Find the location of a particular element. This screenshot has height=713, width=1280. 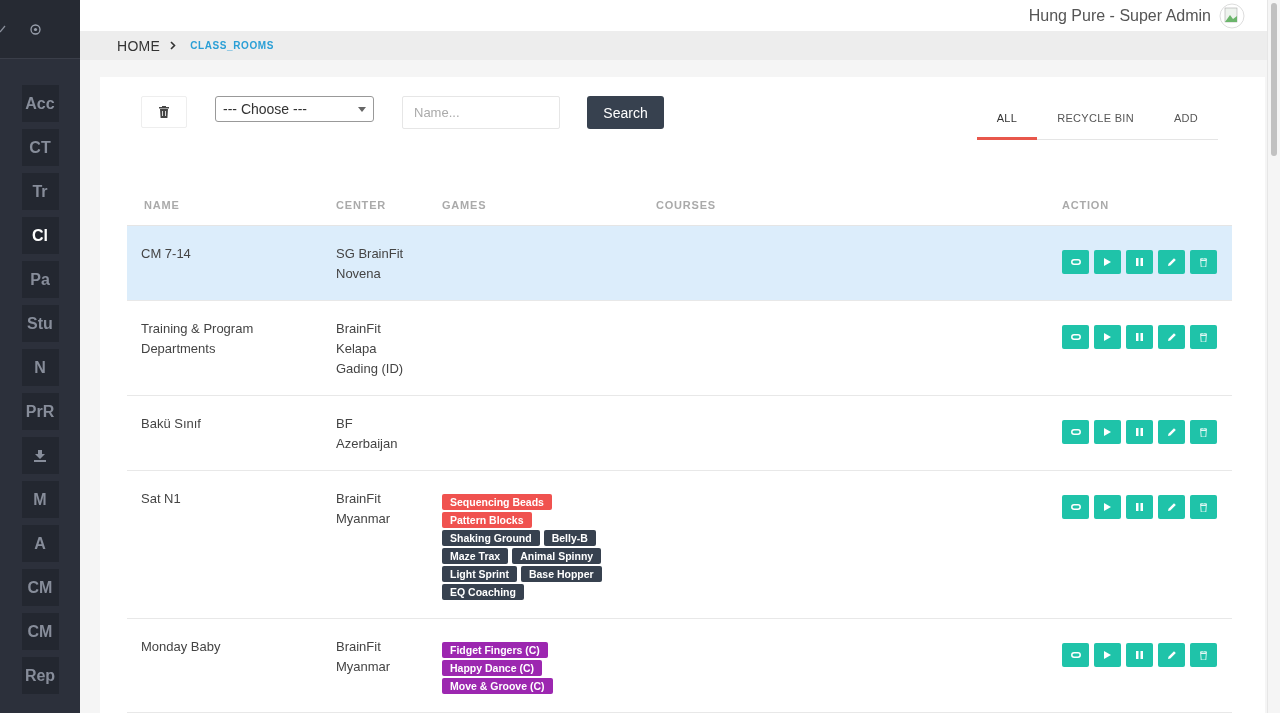

center-name: Novena is located at coordinates (359, 274).